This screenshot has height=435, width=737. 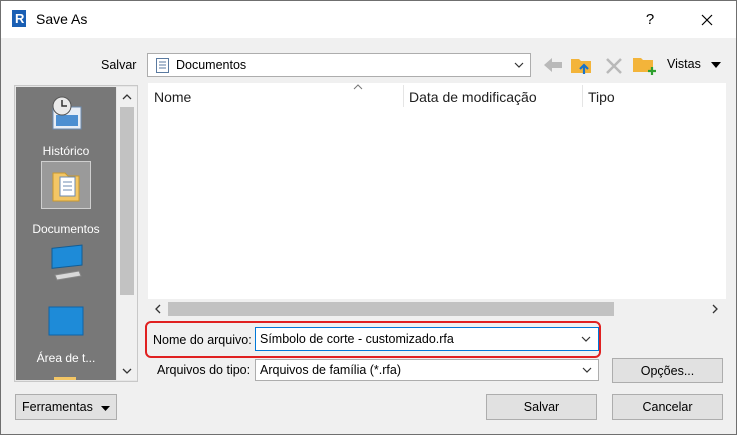 I want to click on documents-icon, so click(x=162, y=65).